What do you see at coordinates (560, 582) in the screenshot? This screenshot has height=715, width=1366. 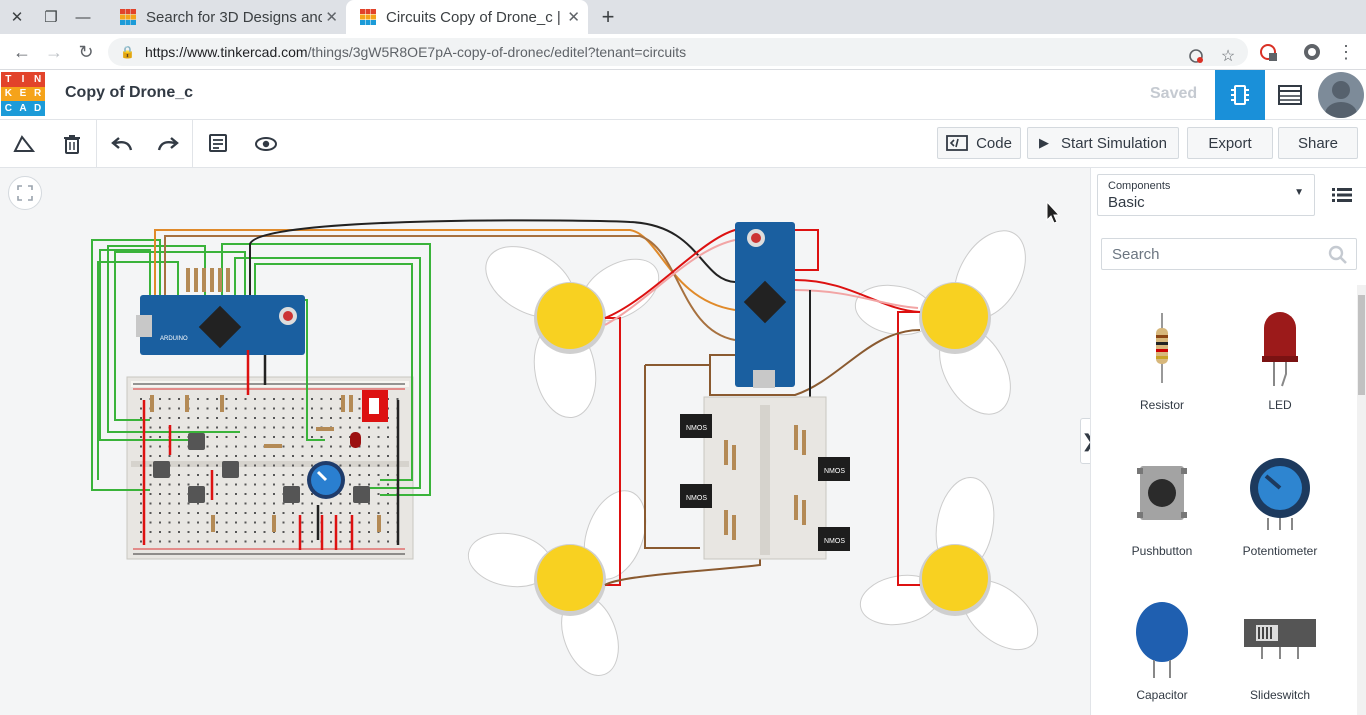 I see `motor-propeller-bottom-left` at bounding box center [560, 582].